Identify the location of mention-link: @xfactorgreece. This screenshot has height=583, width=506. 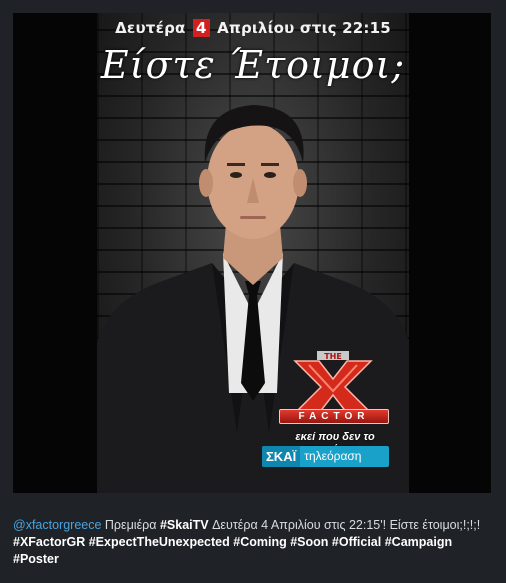
(57, 525).